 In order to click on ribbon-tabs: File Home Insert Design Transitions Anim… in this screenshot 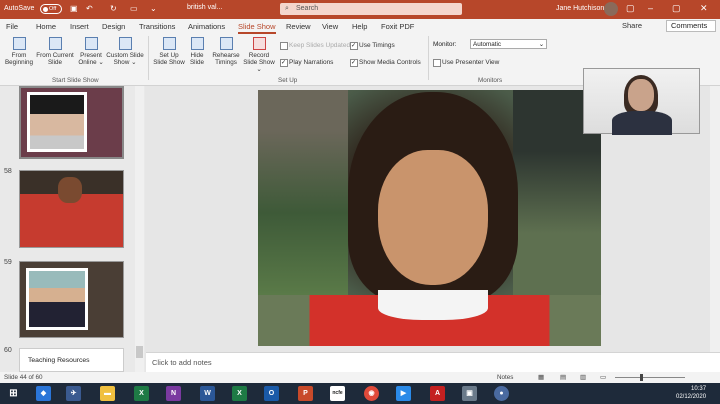, I will do `click(360, 26)`.